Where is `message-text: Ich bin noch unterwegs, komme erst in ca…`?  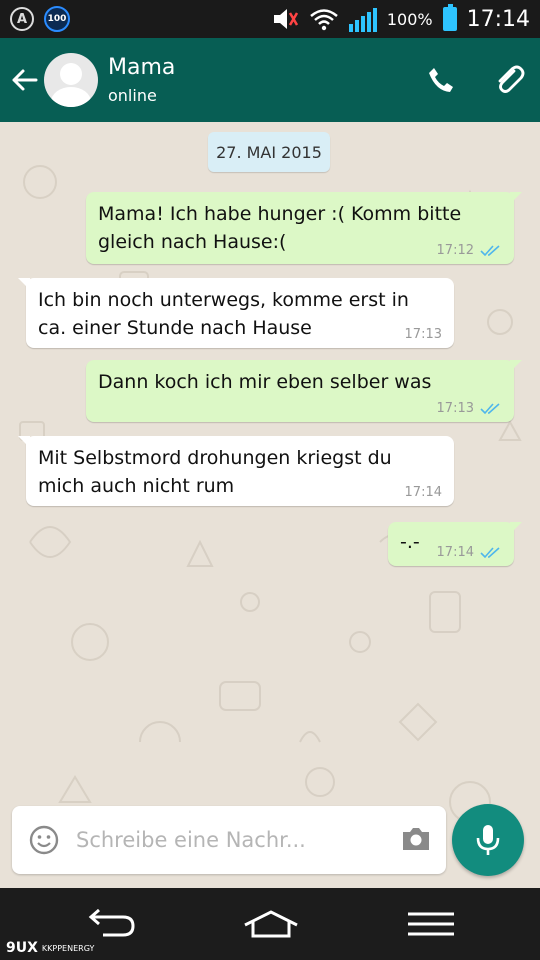
message-text: Ich bin noch unterwegs, komme erst in ca… is located at coordinates (227, 314).